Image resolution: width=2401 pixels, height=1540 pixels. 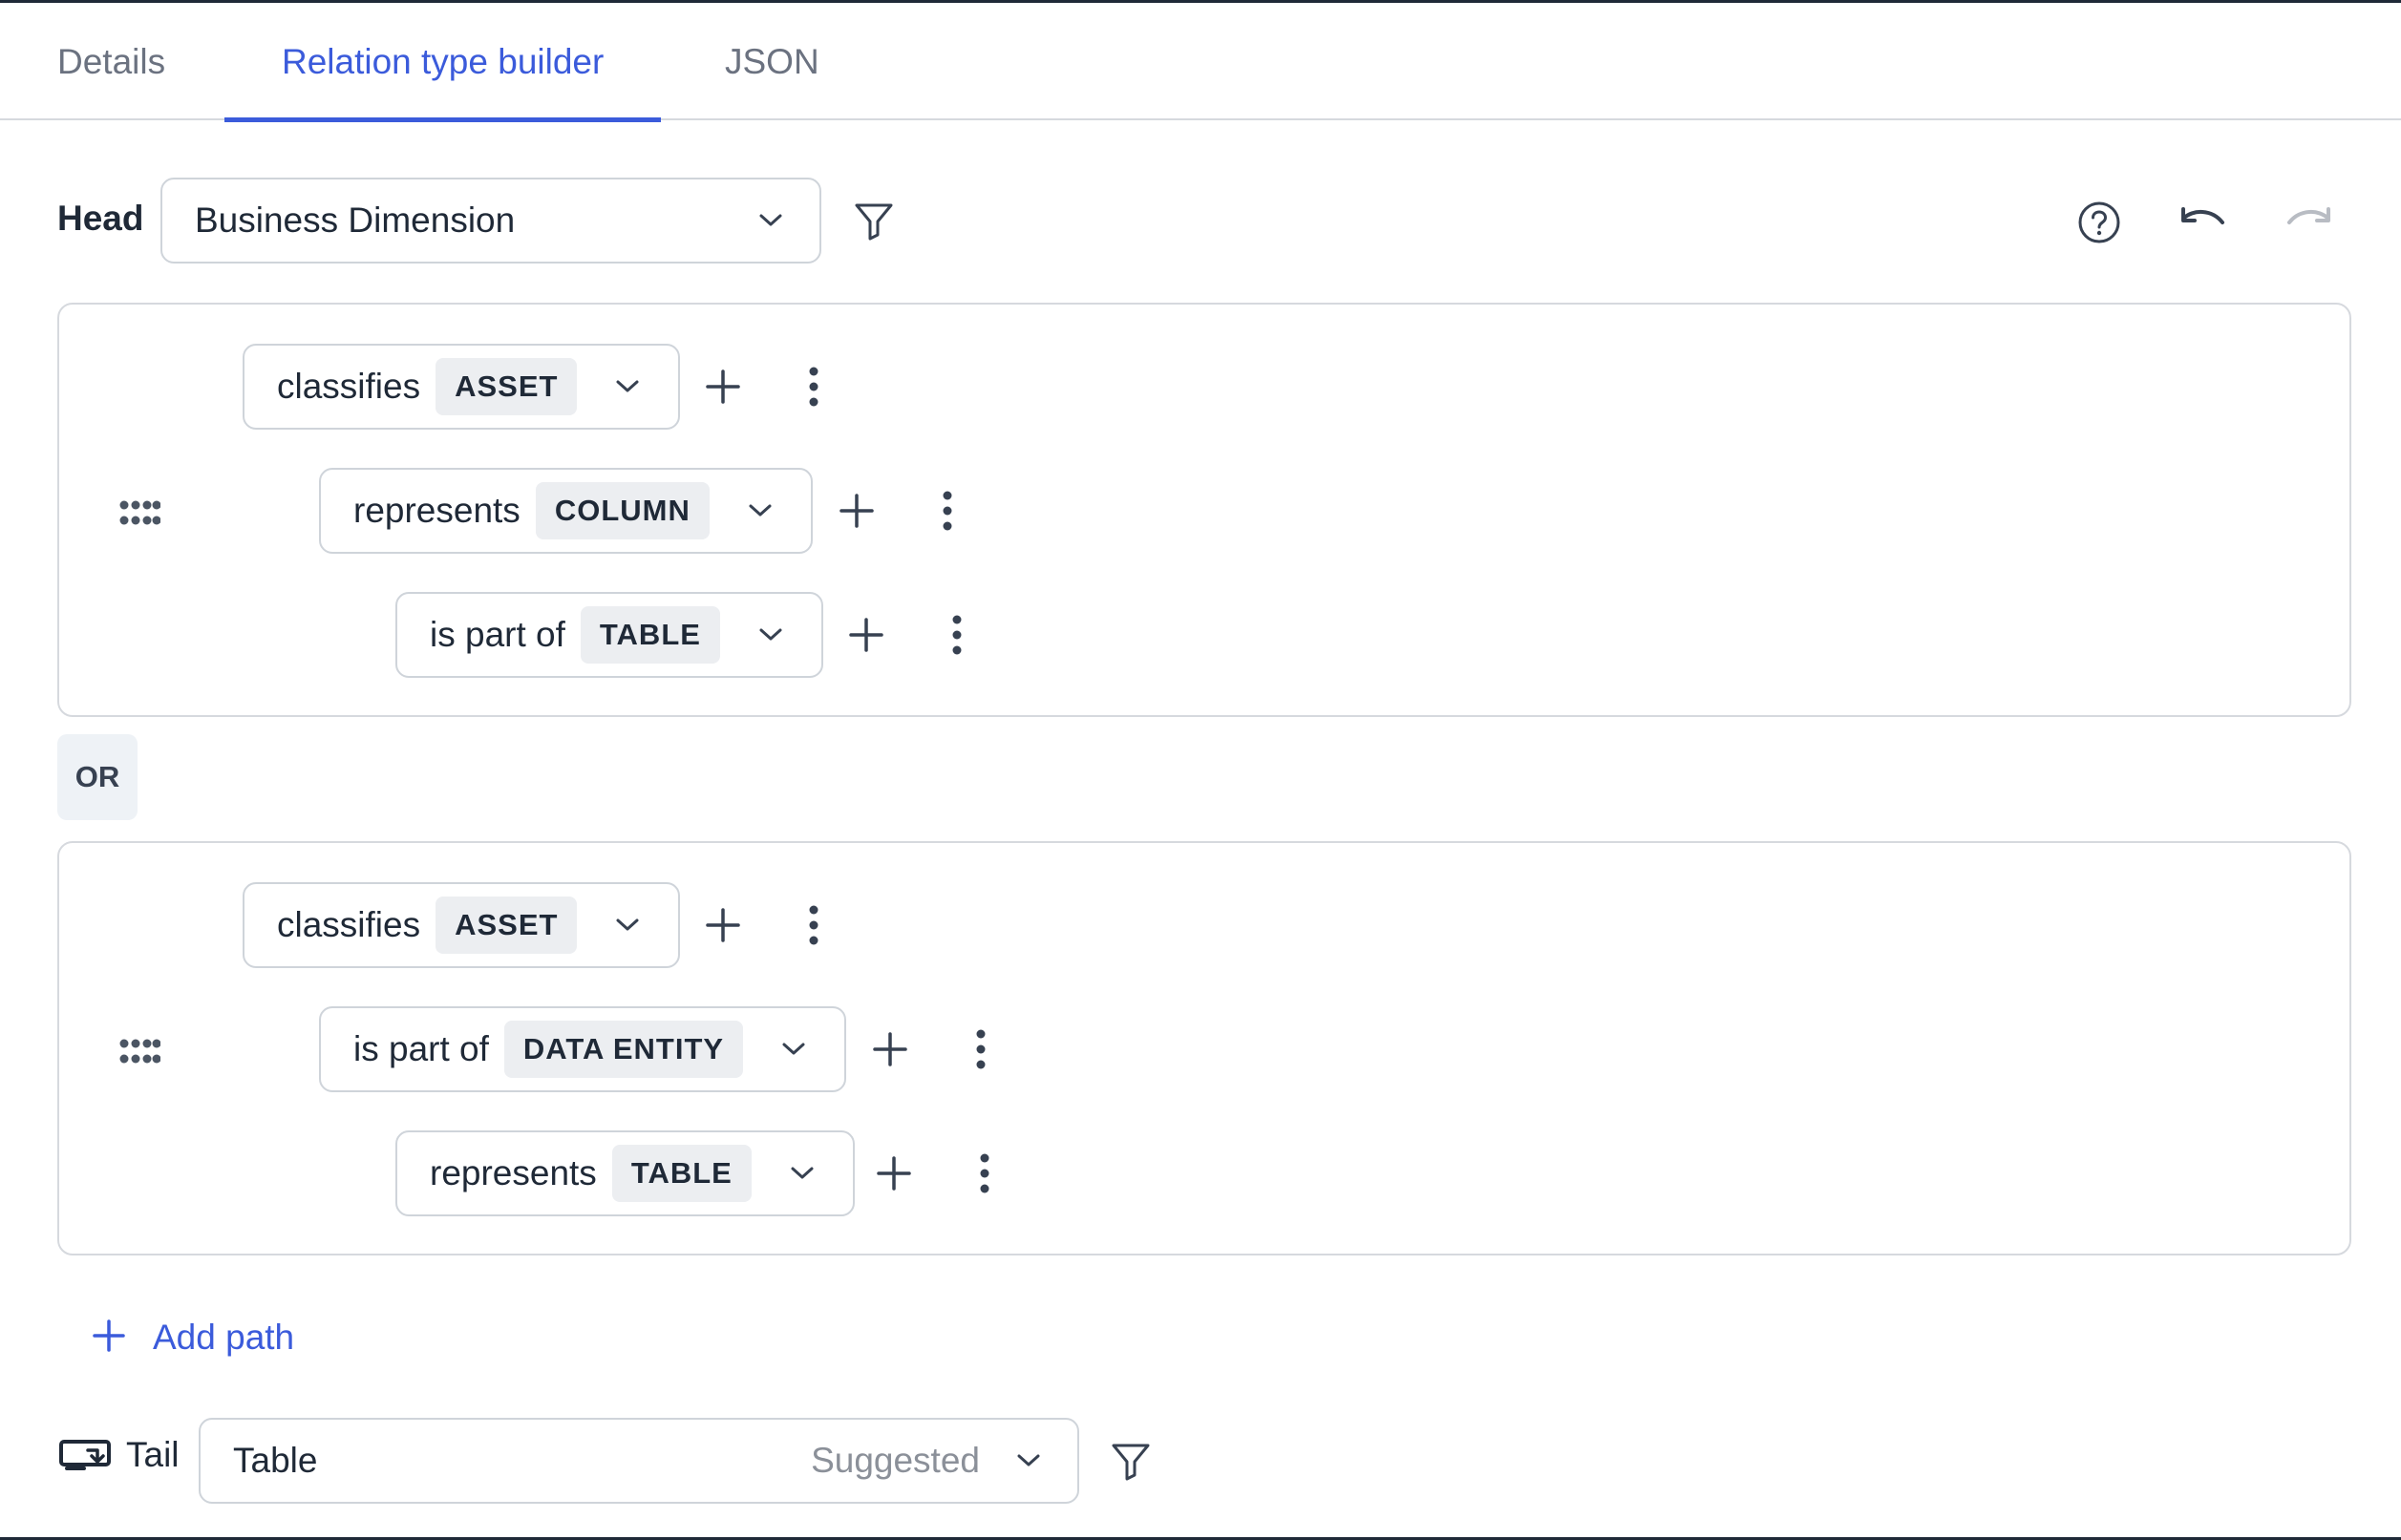 What do you see at coordinates (101, 218) in the screenshot?
I see `head-label: Head` at bounding box center [101, 218].